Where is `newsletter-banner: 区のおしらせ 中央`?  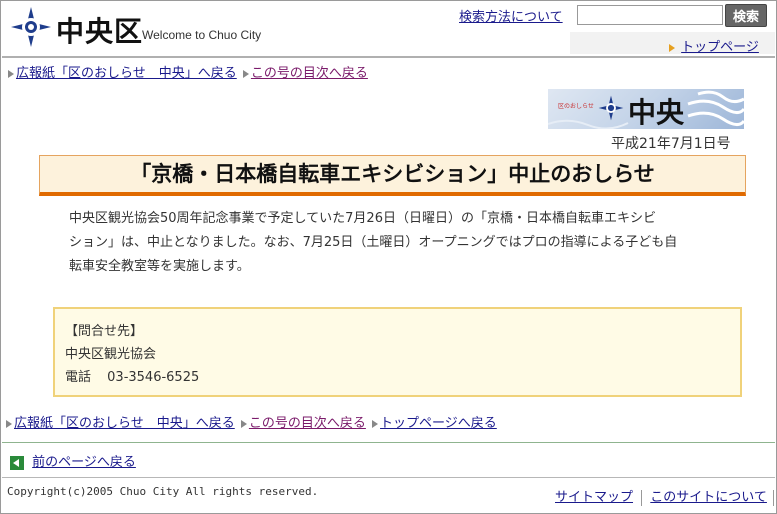
newsletter-banner: 区のおしらせ 中央 is located at coordinates (646, 109).